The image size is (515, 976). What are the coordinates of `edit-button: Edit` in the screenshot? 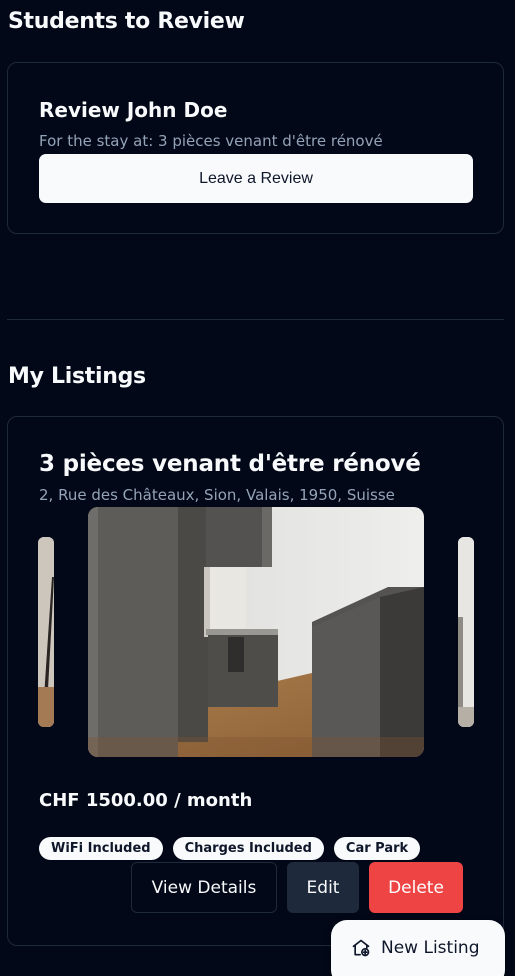 It's located at (323, 887).